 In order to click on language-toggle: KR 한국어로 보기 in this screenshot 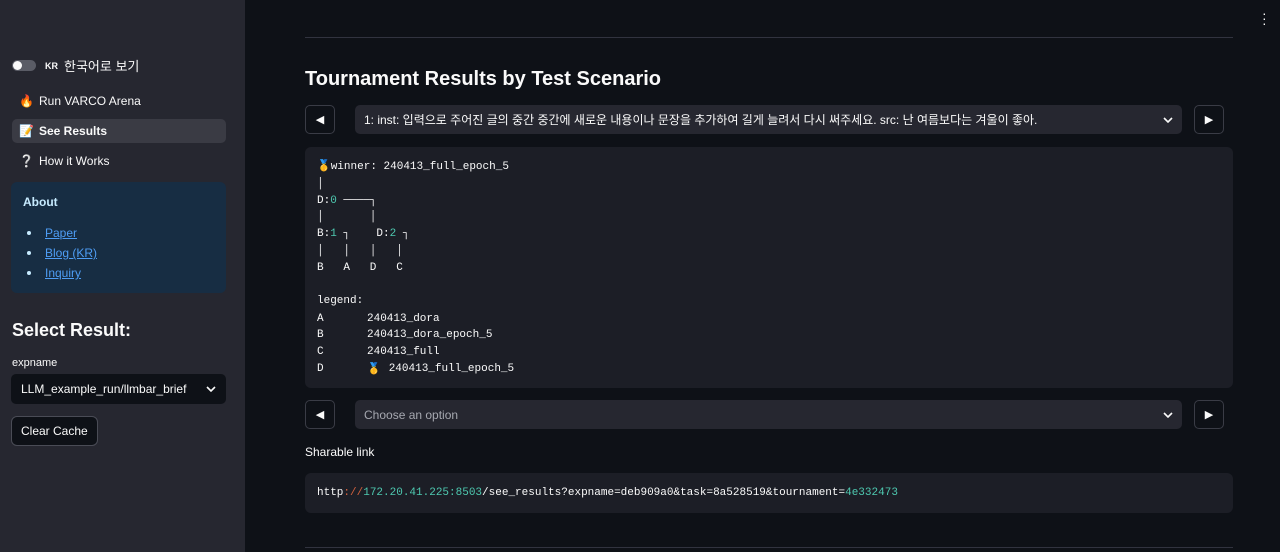, I will do `click(75, 65)`.